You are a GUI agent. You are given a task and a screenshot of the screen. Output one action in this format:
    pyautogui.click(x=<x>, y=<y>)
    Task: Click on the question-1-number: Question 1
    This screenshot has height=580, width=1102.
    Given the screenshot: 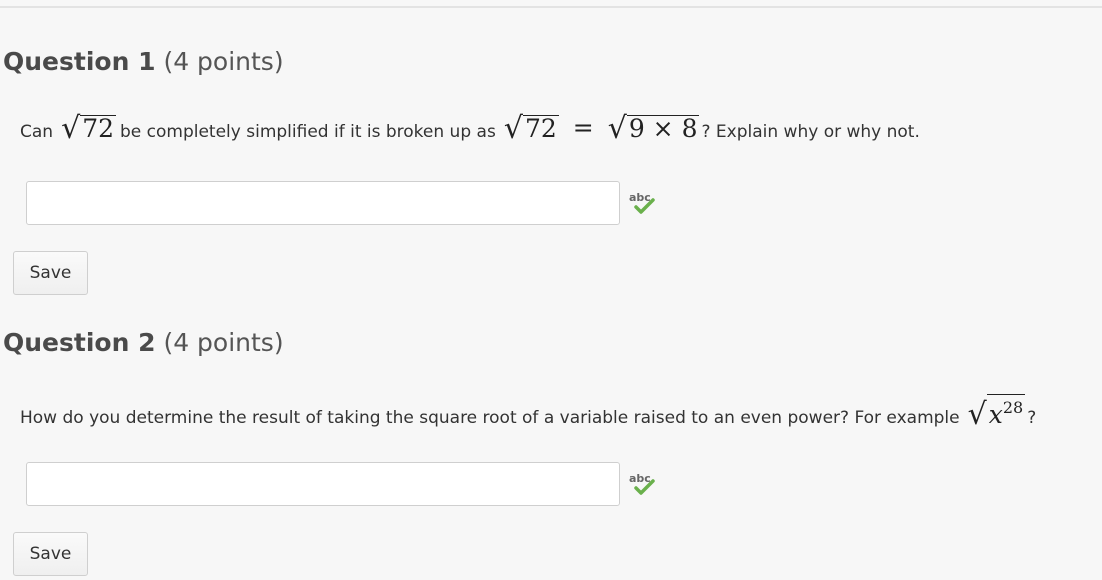 What is the action you would take?
    pyautogui.click(x=79, y=61)
    